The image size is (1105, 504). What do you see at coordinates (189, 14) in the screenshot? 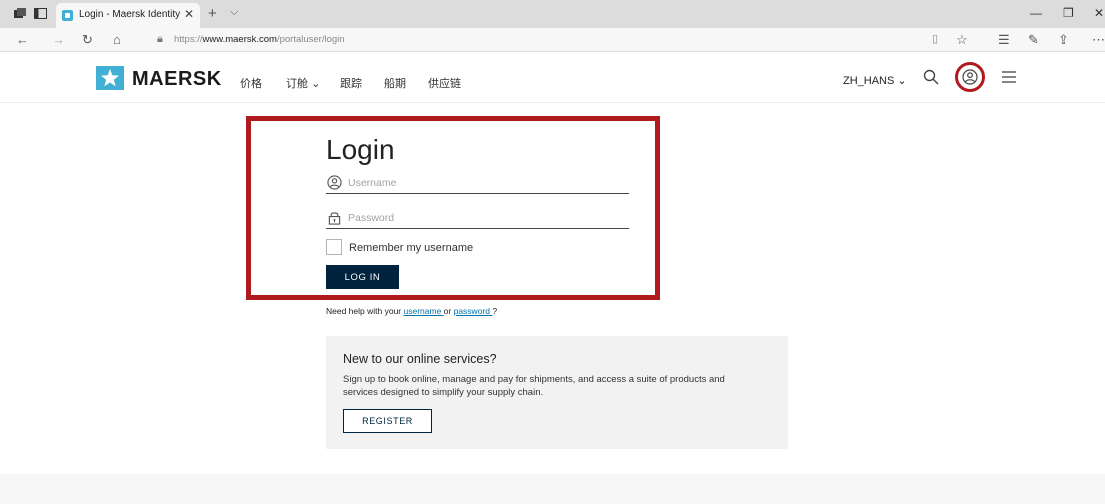
I see `tab-close-icon: ✕` at bounding box center [189, 14].